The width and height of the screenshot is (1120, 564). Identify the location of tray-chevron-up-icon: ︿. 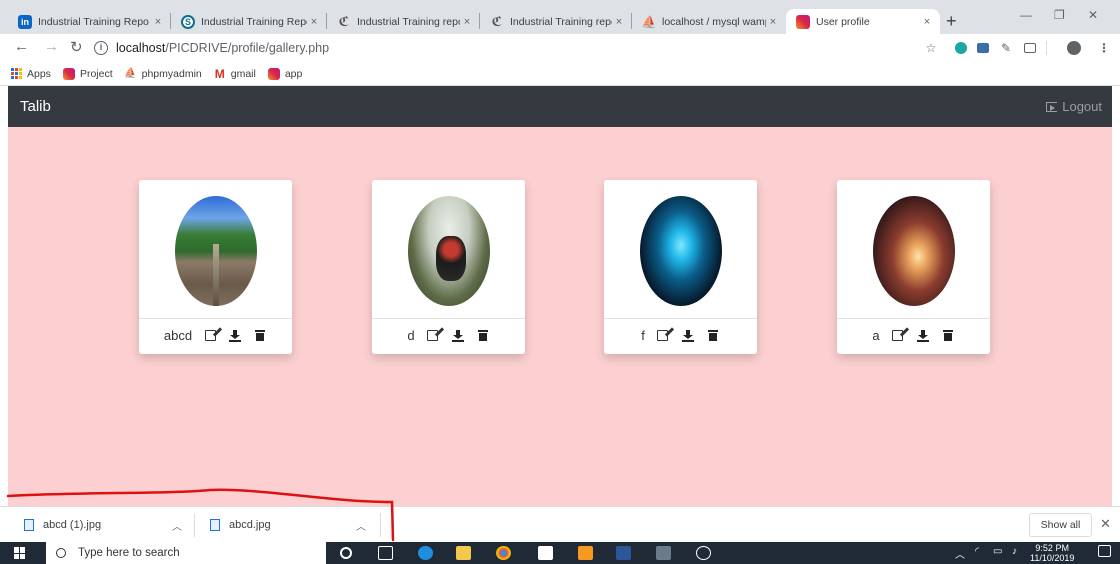
(960, 553).